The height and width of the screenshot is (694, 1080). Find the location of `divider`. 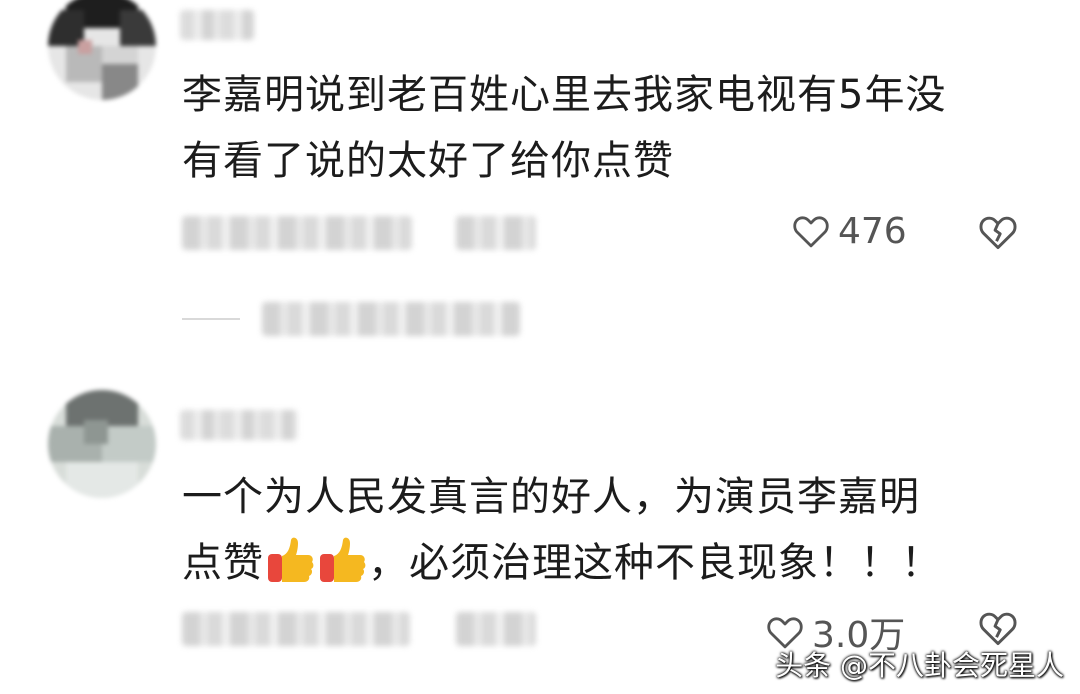

divider is located at coordinates (211, 319).